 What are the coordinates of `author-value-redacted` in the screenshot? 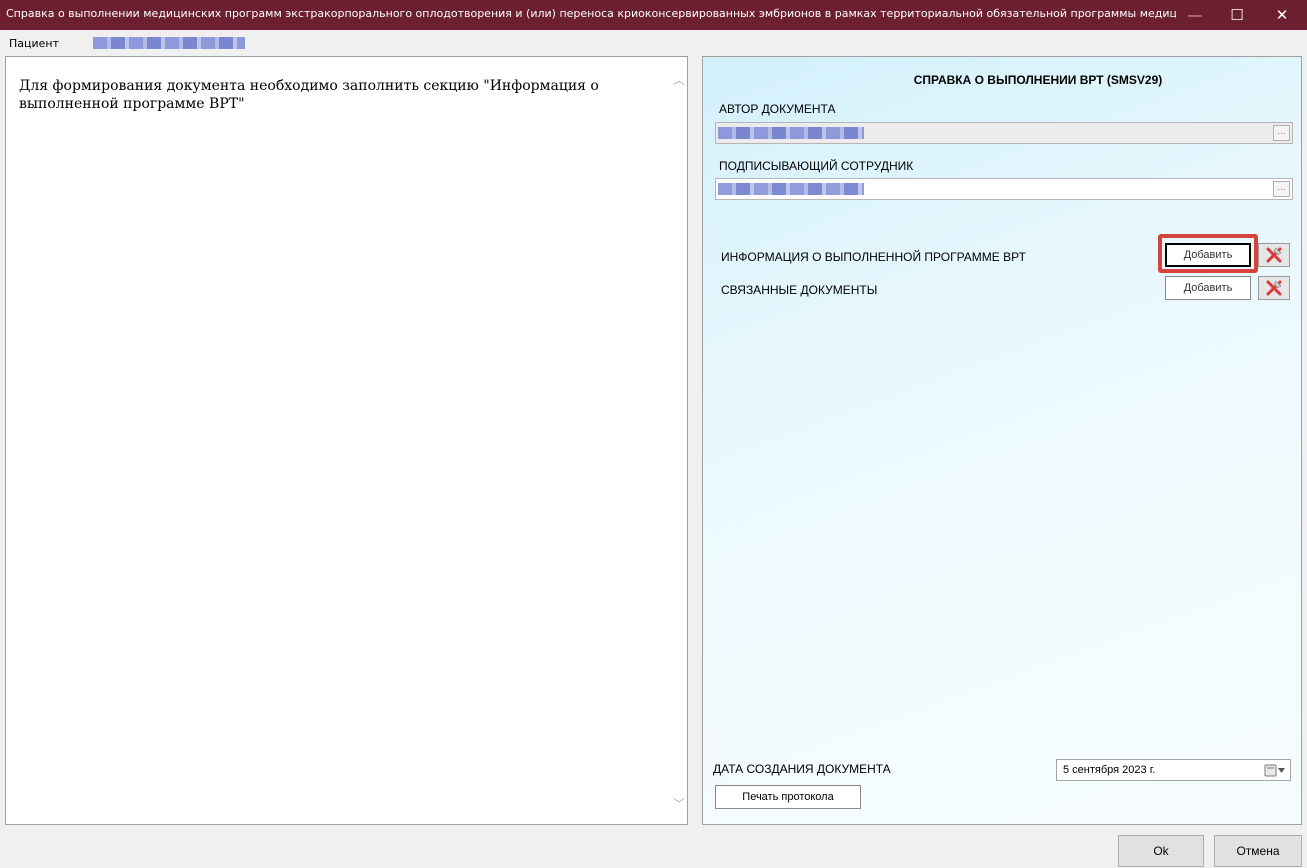 It's located at (791, 133).